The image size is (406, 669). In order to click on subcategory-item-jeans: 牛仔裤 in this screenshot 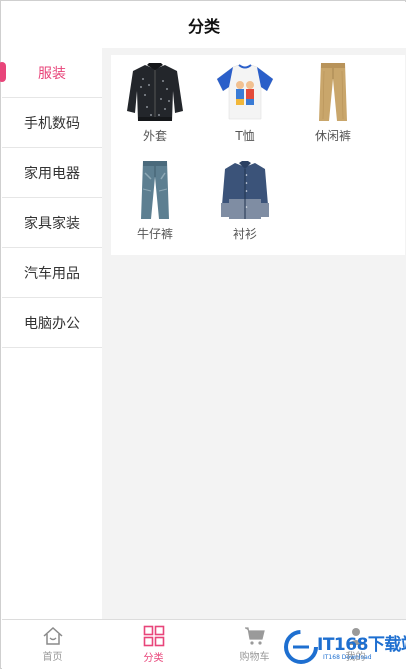, I will do `click(155, 206)`.